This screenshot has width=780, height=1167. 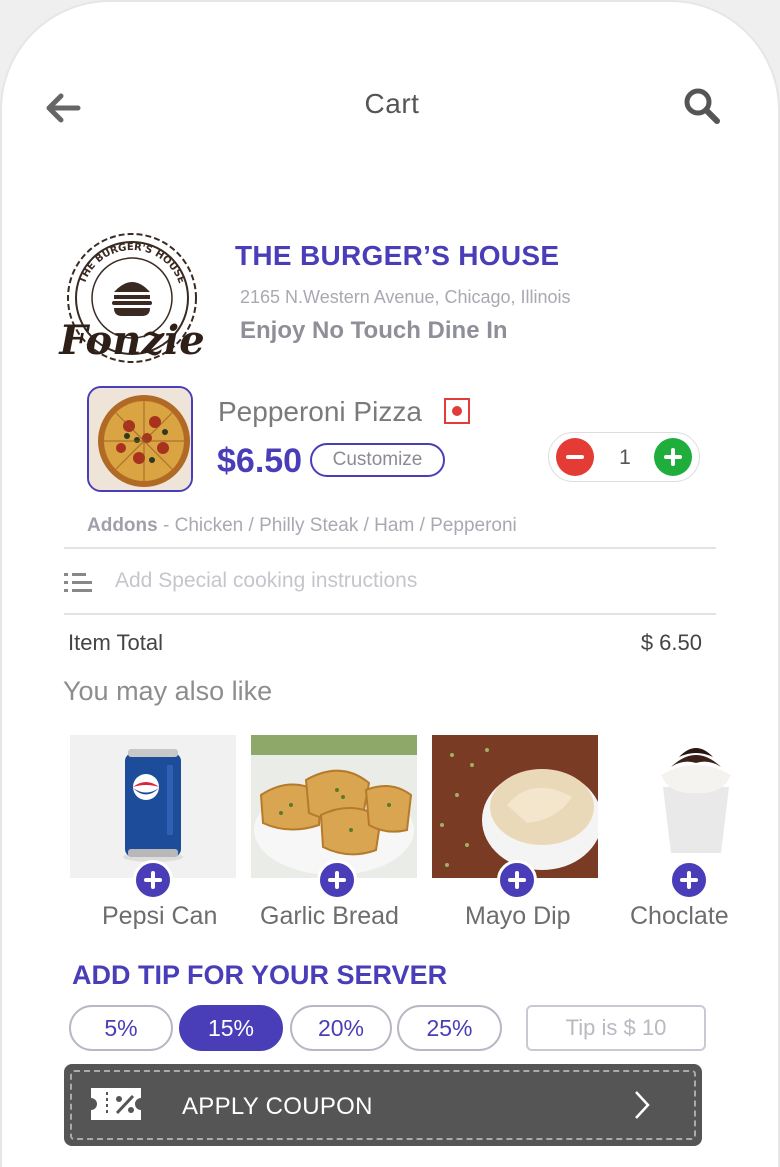 What do you see at coordinates (121, 1028) in the screenshot?
I see `tip-option-5: 5%` at bounding box center [121, 1028].